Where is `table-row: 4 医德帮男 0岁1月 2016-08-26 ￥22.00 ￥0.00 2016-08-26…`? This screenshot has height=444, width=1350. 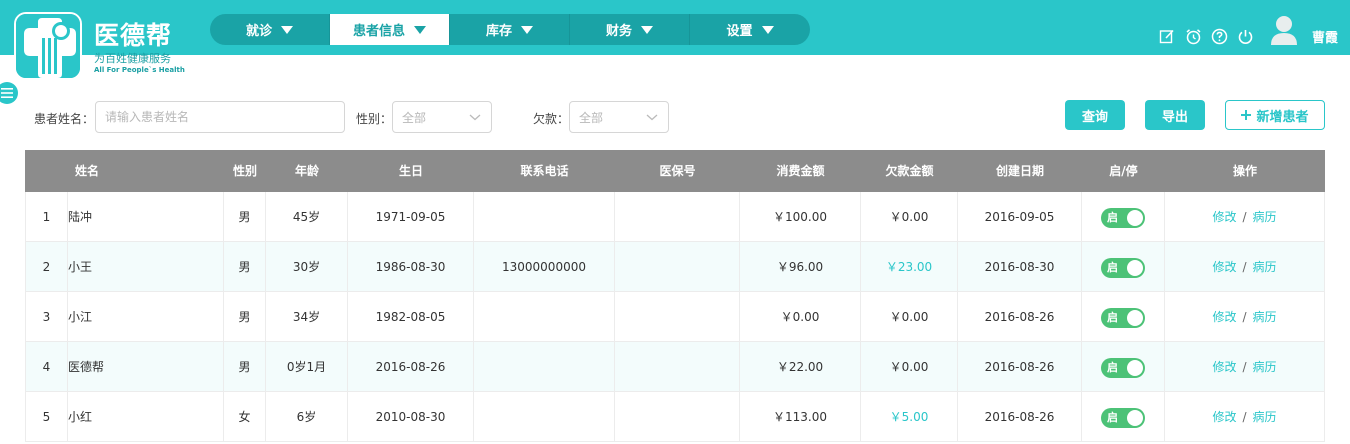 table-row: 4 医德帮男 0岁1月 2016-08-26 ￥22.00 ￥0.00 2016-08-26… is located at coordinates (675, 367).